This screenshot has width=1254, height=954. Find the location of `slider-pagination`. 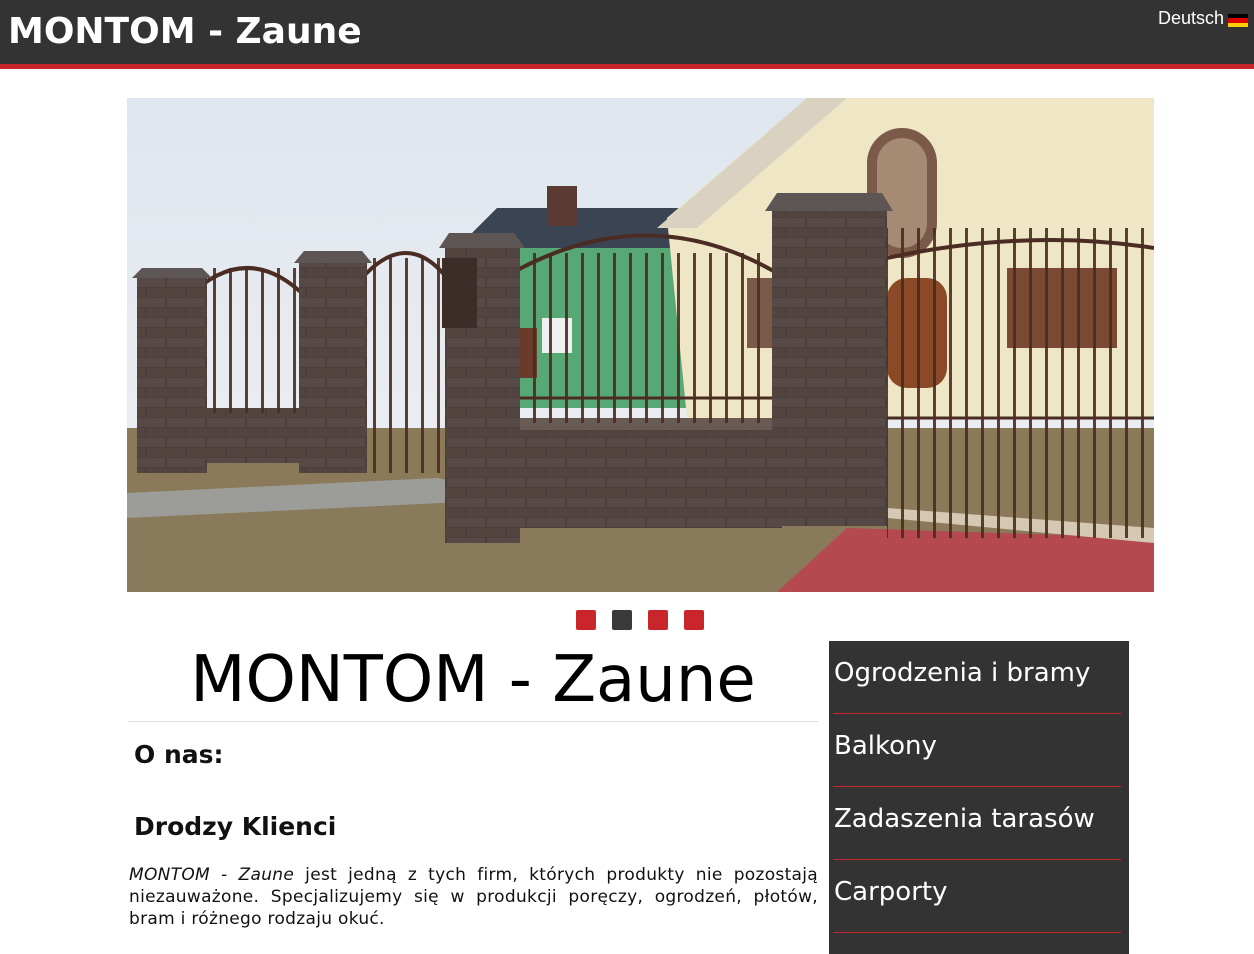

slider-pagination is located at coordinates (640, 620).